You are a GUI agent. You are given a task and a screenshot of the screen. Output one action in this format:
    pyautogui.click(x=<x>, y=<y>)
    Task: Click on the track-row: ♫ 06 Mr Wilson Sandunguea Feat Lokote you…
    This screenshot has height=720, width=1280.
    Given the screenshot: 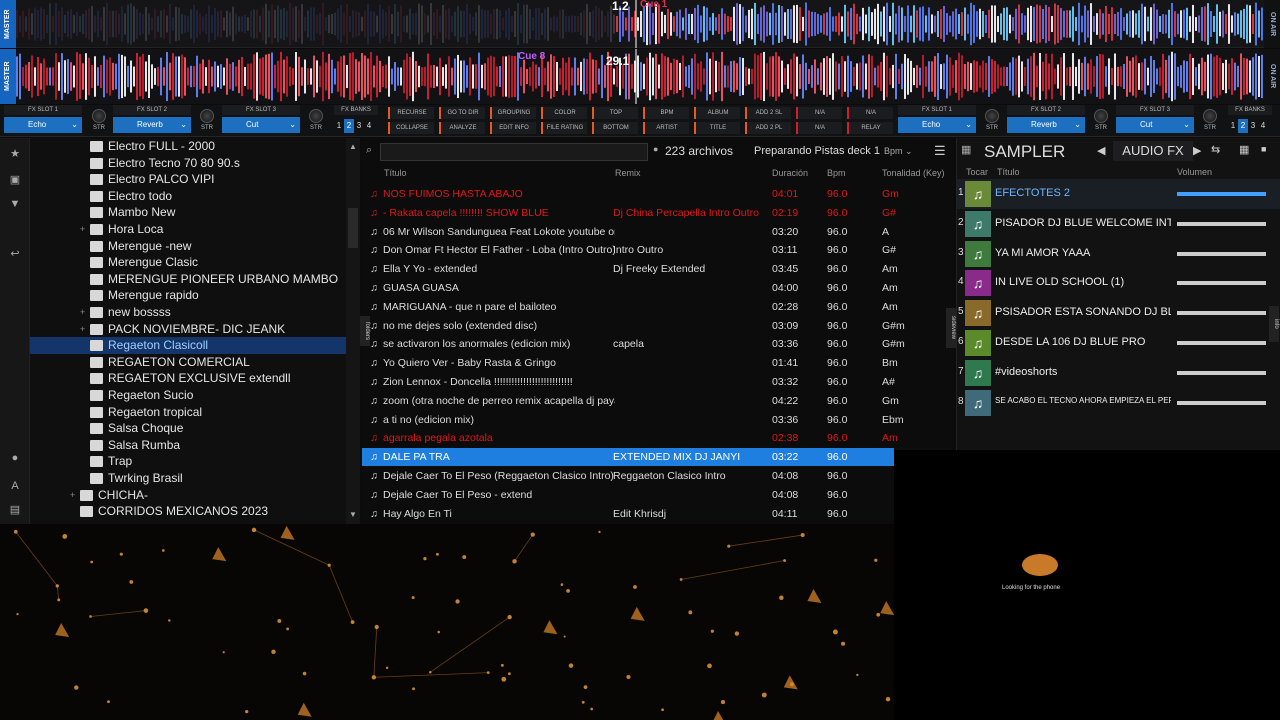 What is the action you would take?
    pyautogui.click(x=658, y=232)
    